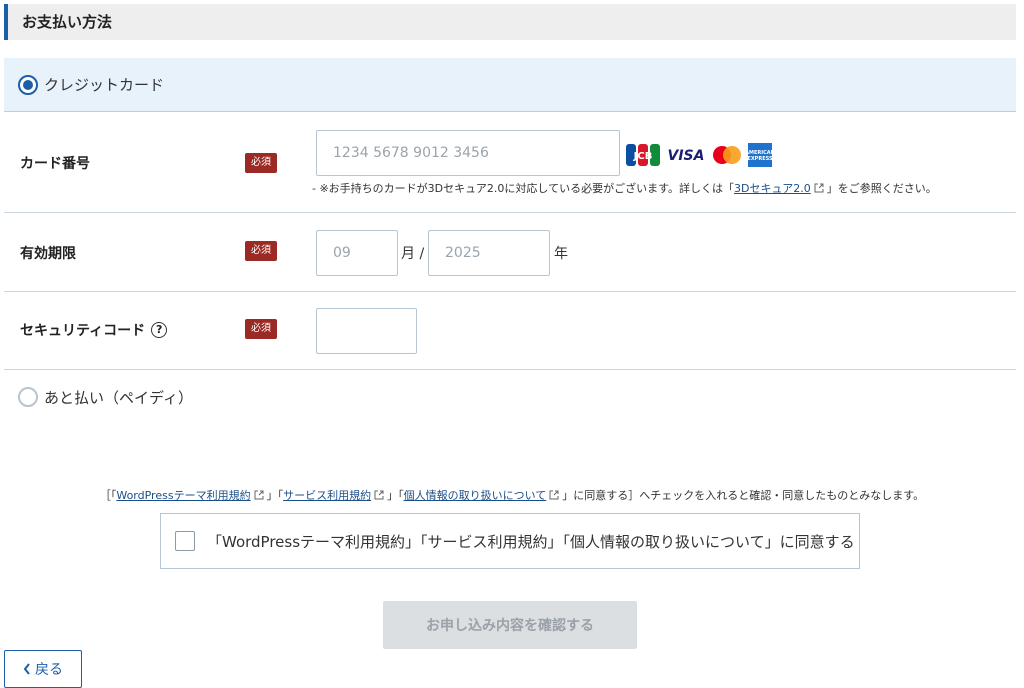 The height and width of the screenshot is (688, 1024). What do you see at coordinates (413, 254) in the screenshot?
I see `month-unit: 月 /` at bounding box center [413, 254].